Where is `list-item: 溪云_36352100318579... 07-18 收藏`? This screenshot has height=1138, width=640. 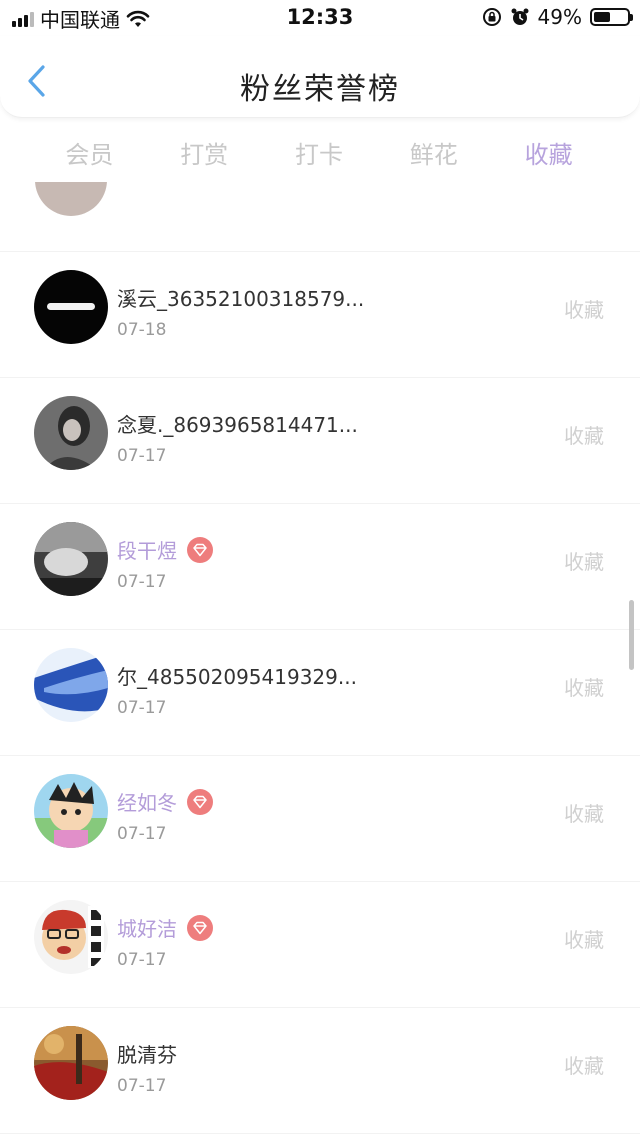 list-item: 溪云_36352100318579... 07-18 收藏 is located at coordinates (320, 315).